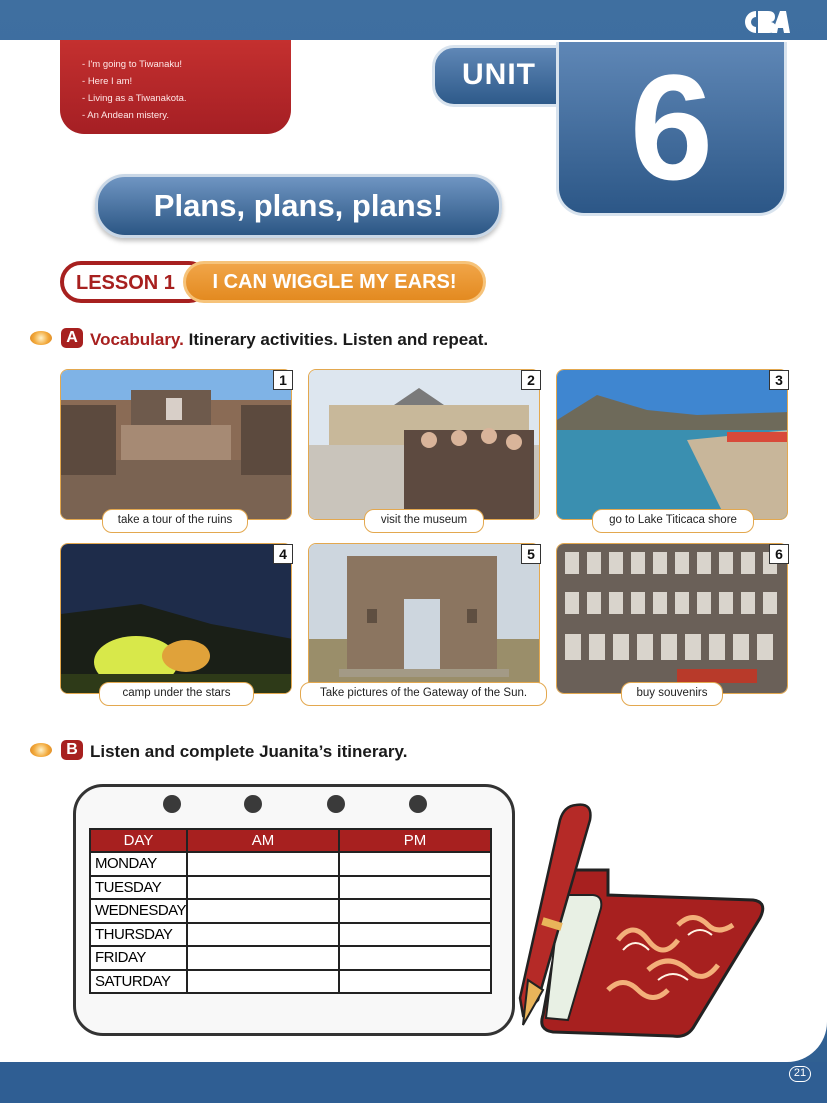 The width and height of the screenshot is (827, 1103). I want to click on lesson-title: I CAN WIGGLE MY EARS!, so click(334, 282).